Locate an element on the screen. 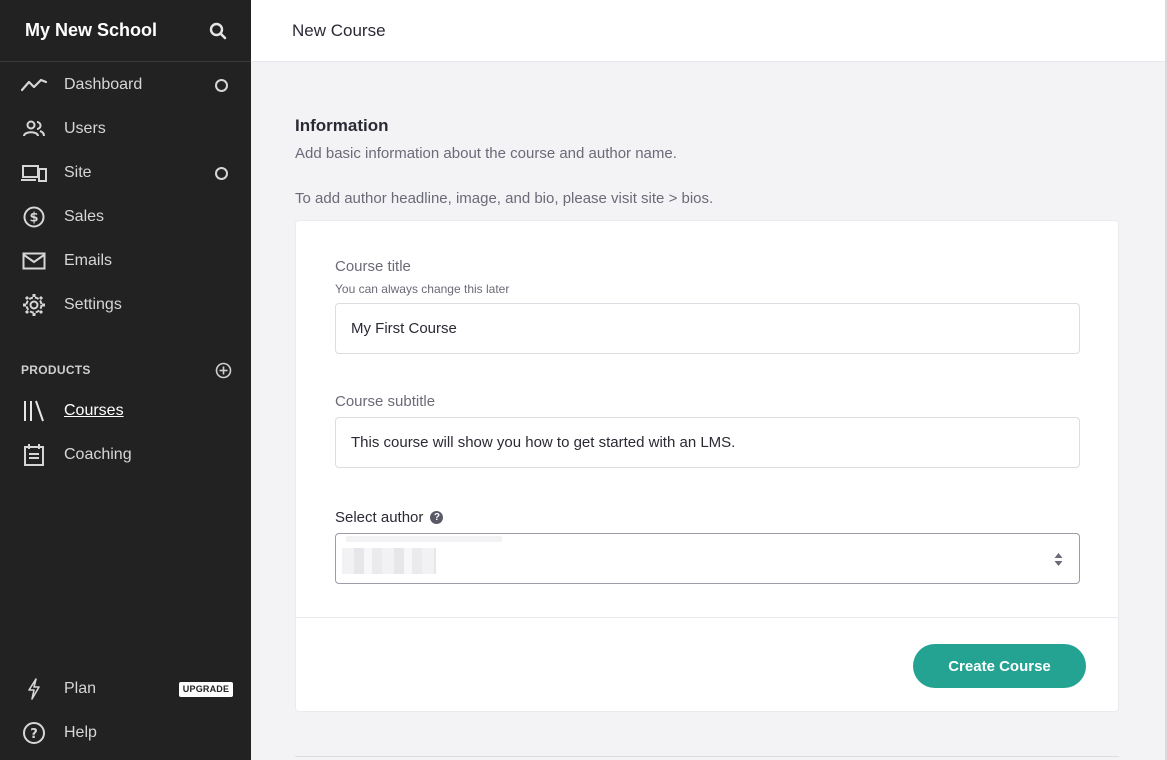 The height and width of the screenshot is (760, 1167). products-section-title: PRODUCTS is located at coordinates (56, 370).